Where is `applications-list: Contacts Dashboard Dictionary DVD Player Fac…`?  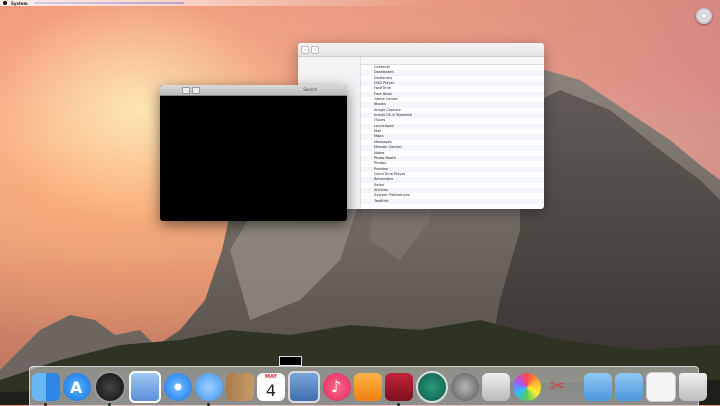
applications-list: Contacts Dashboard Dictionary DVD Player Fac… is located at coordinates (452, 133).